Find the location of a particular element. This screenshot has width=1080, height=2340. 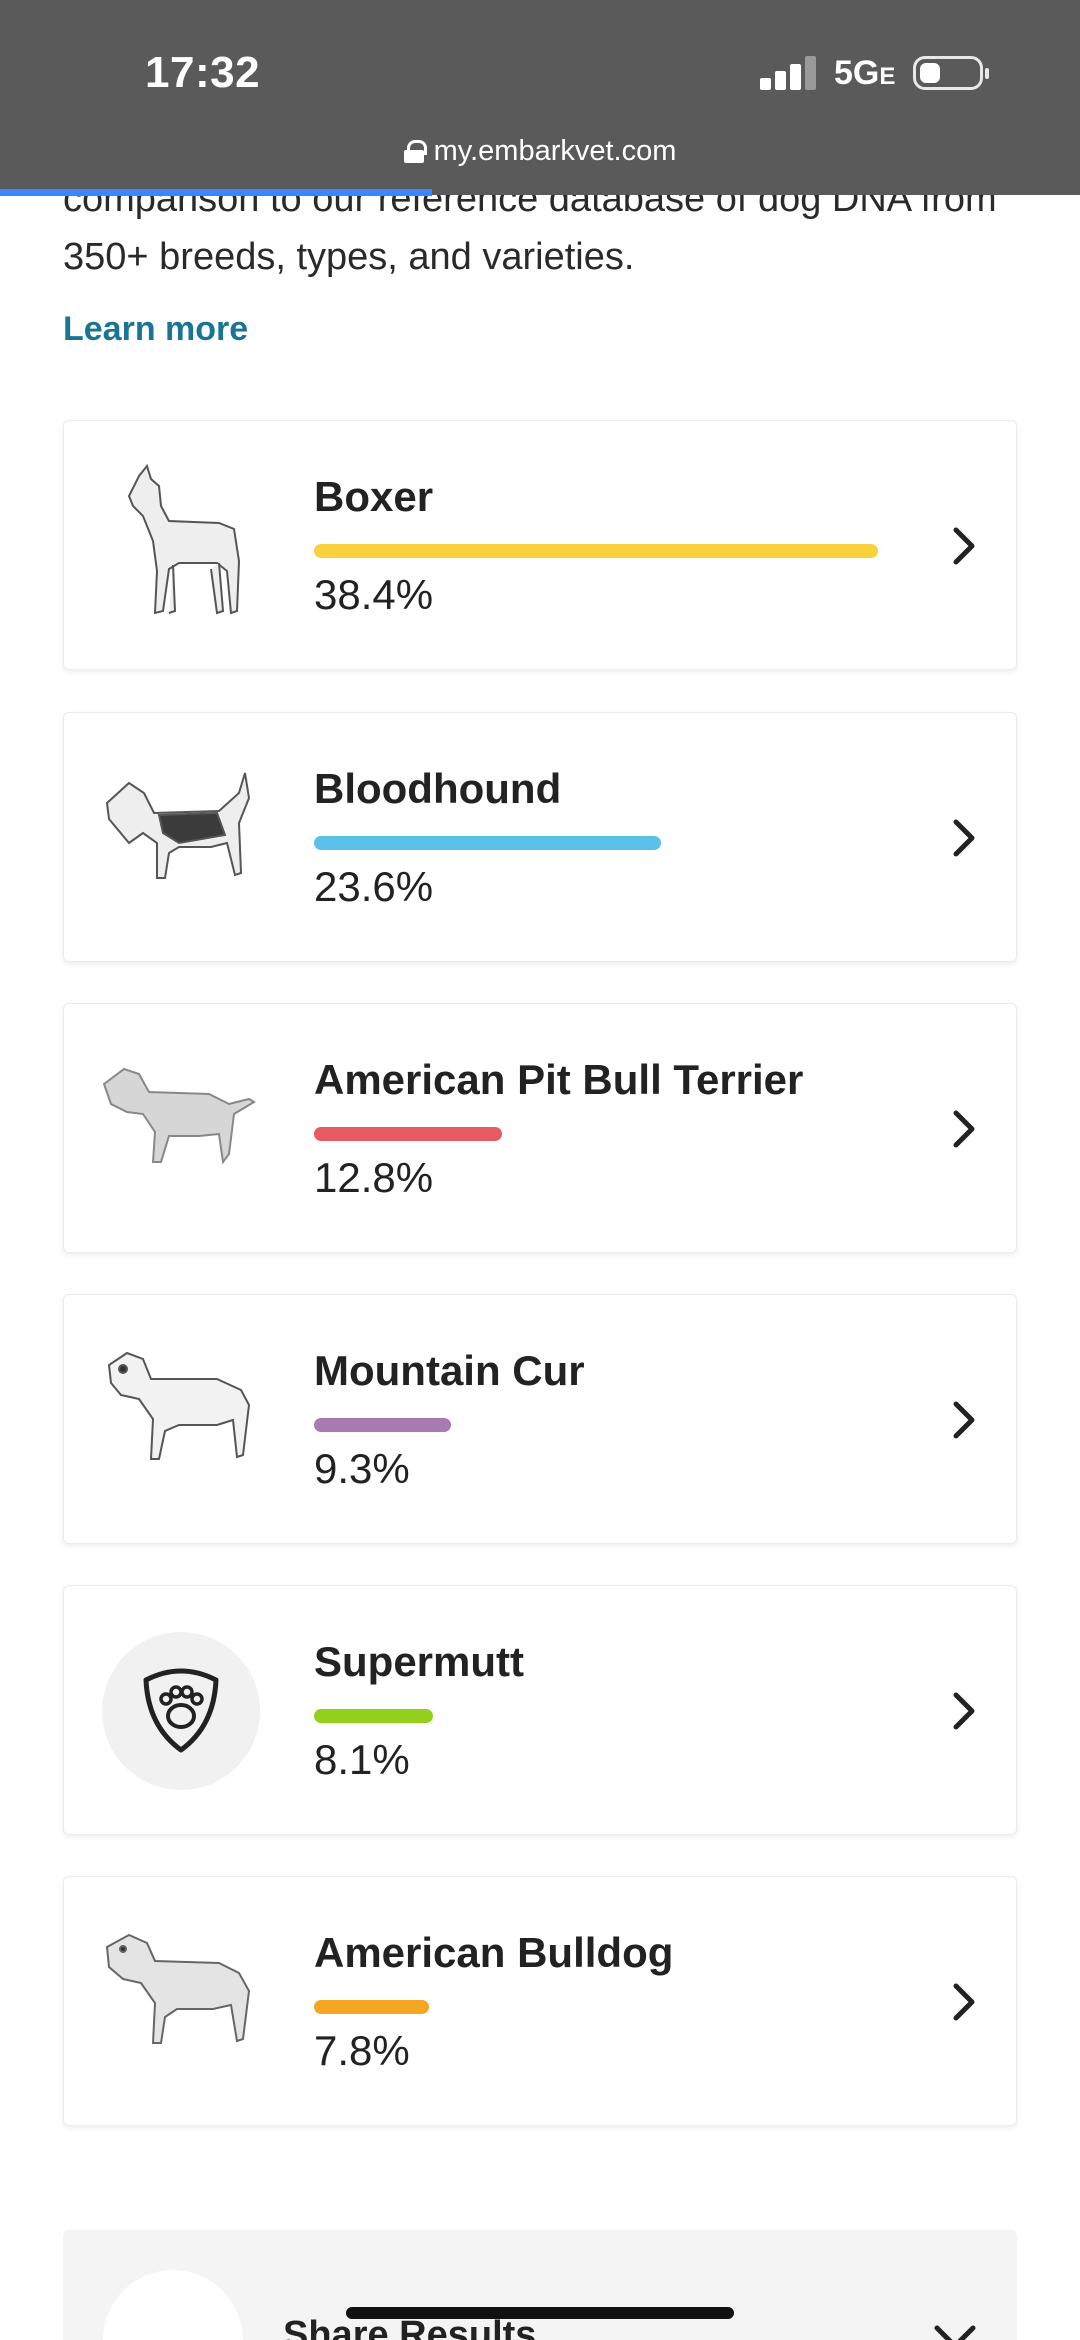

page-load-progress is located at coordinates (540, 192).